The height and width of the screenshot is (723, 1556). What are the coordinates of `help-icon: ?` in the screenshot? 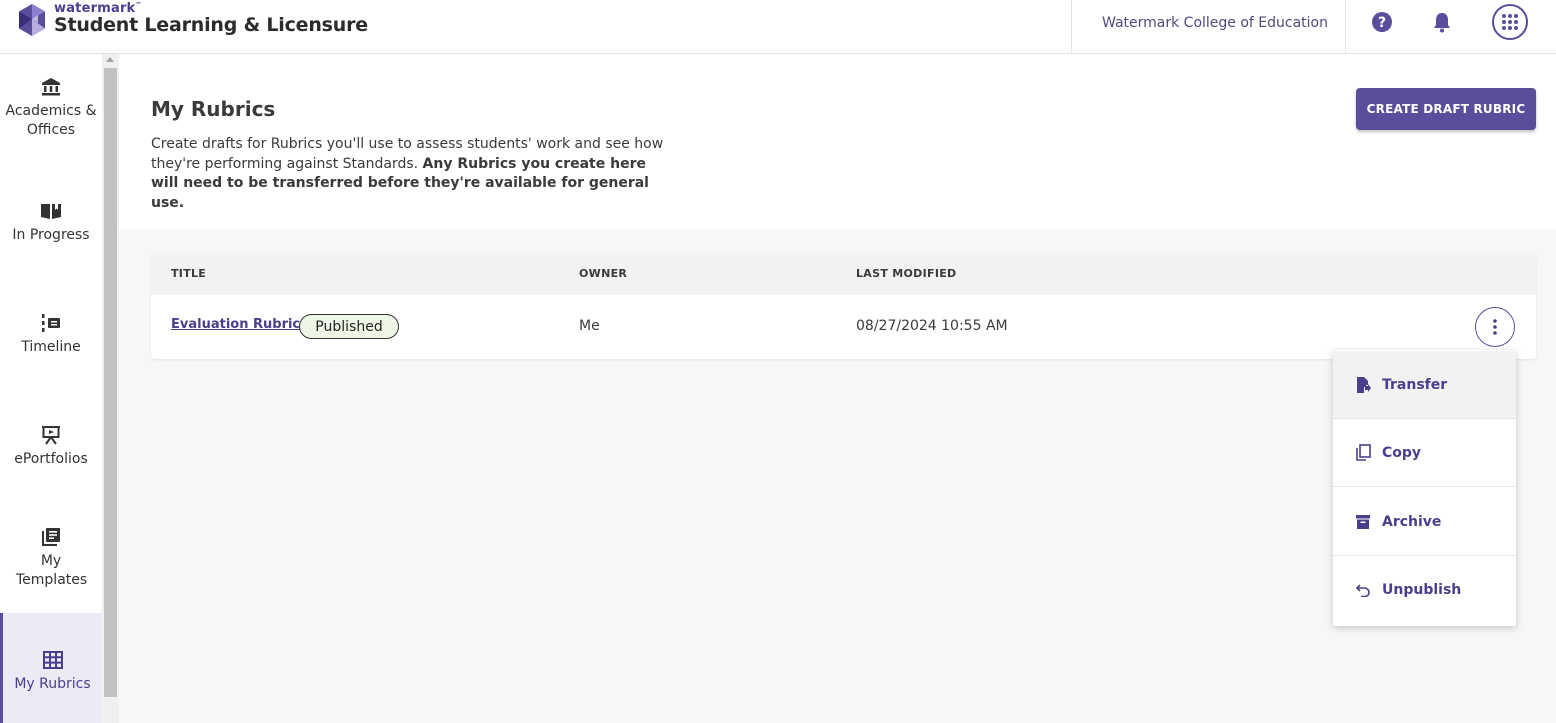 It's located at (1382, 22).